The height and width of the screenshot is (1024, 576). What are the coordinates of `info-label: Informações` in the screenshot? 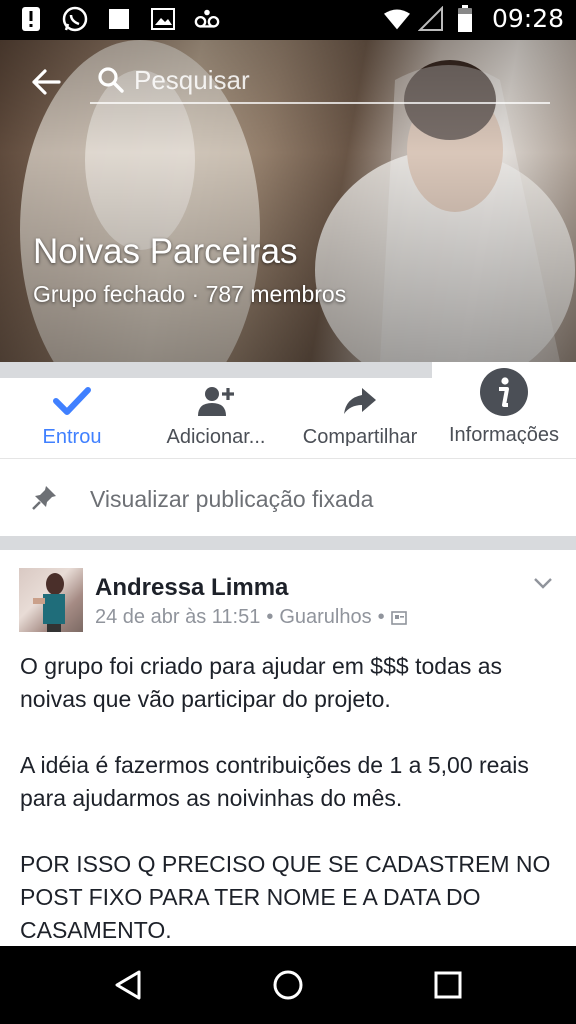 It's located at (504, 434).